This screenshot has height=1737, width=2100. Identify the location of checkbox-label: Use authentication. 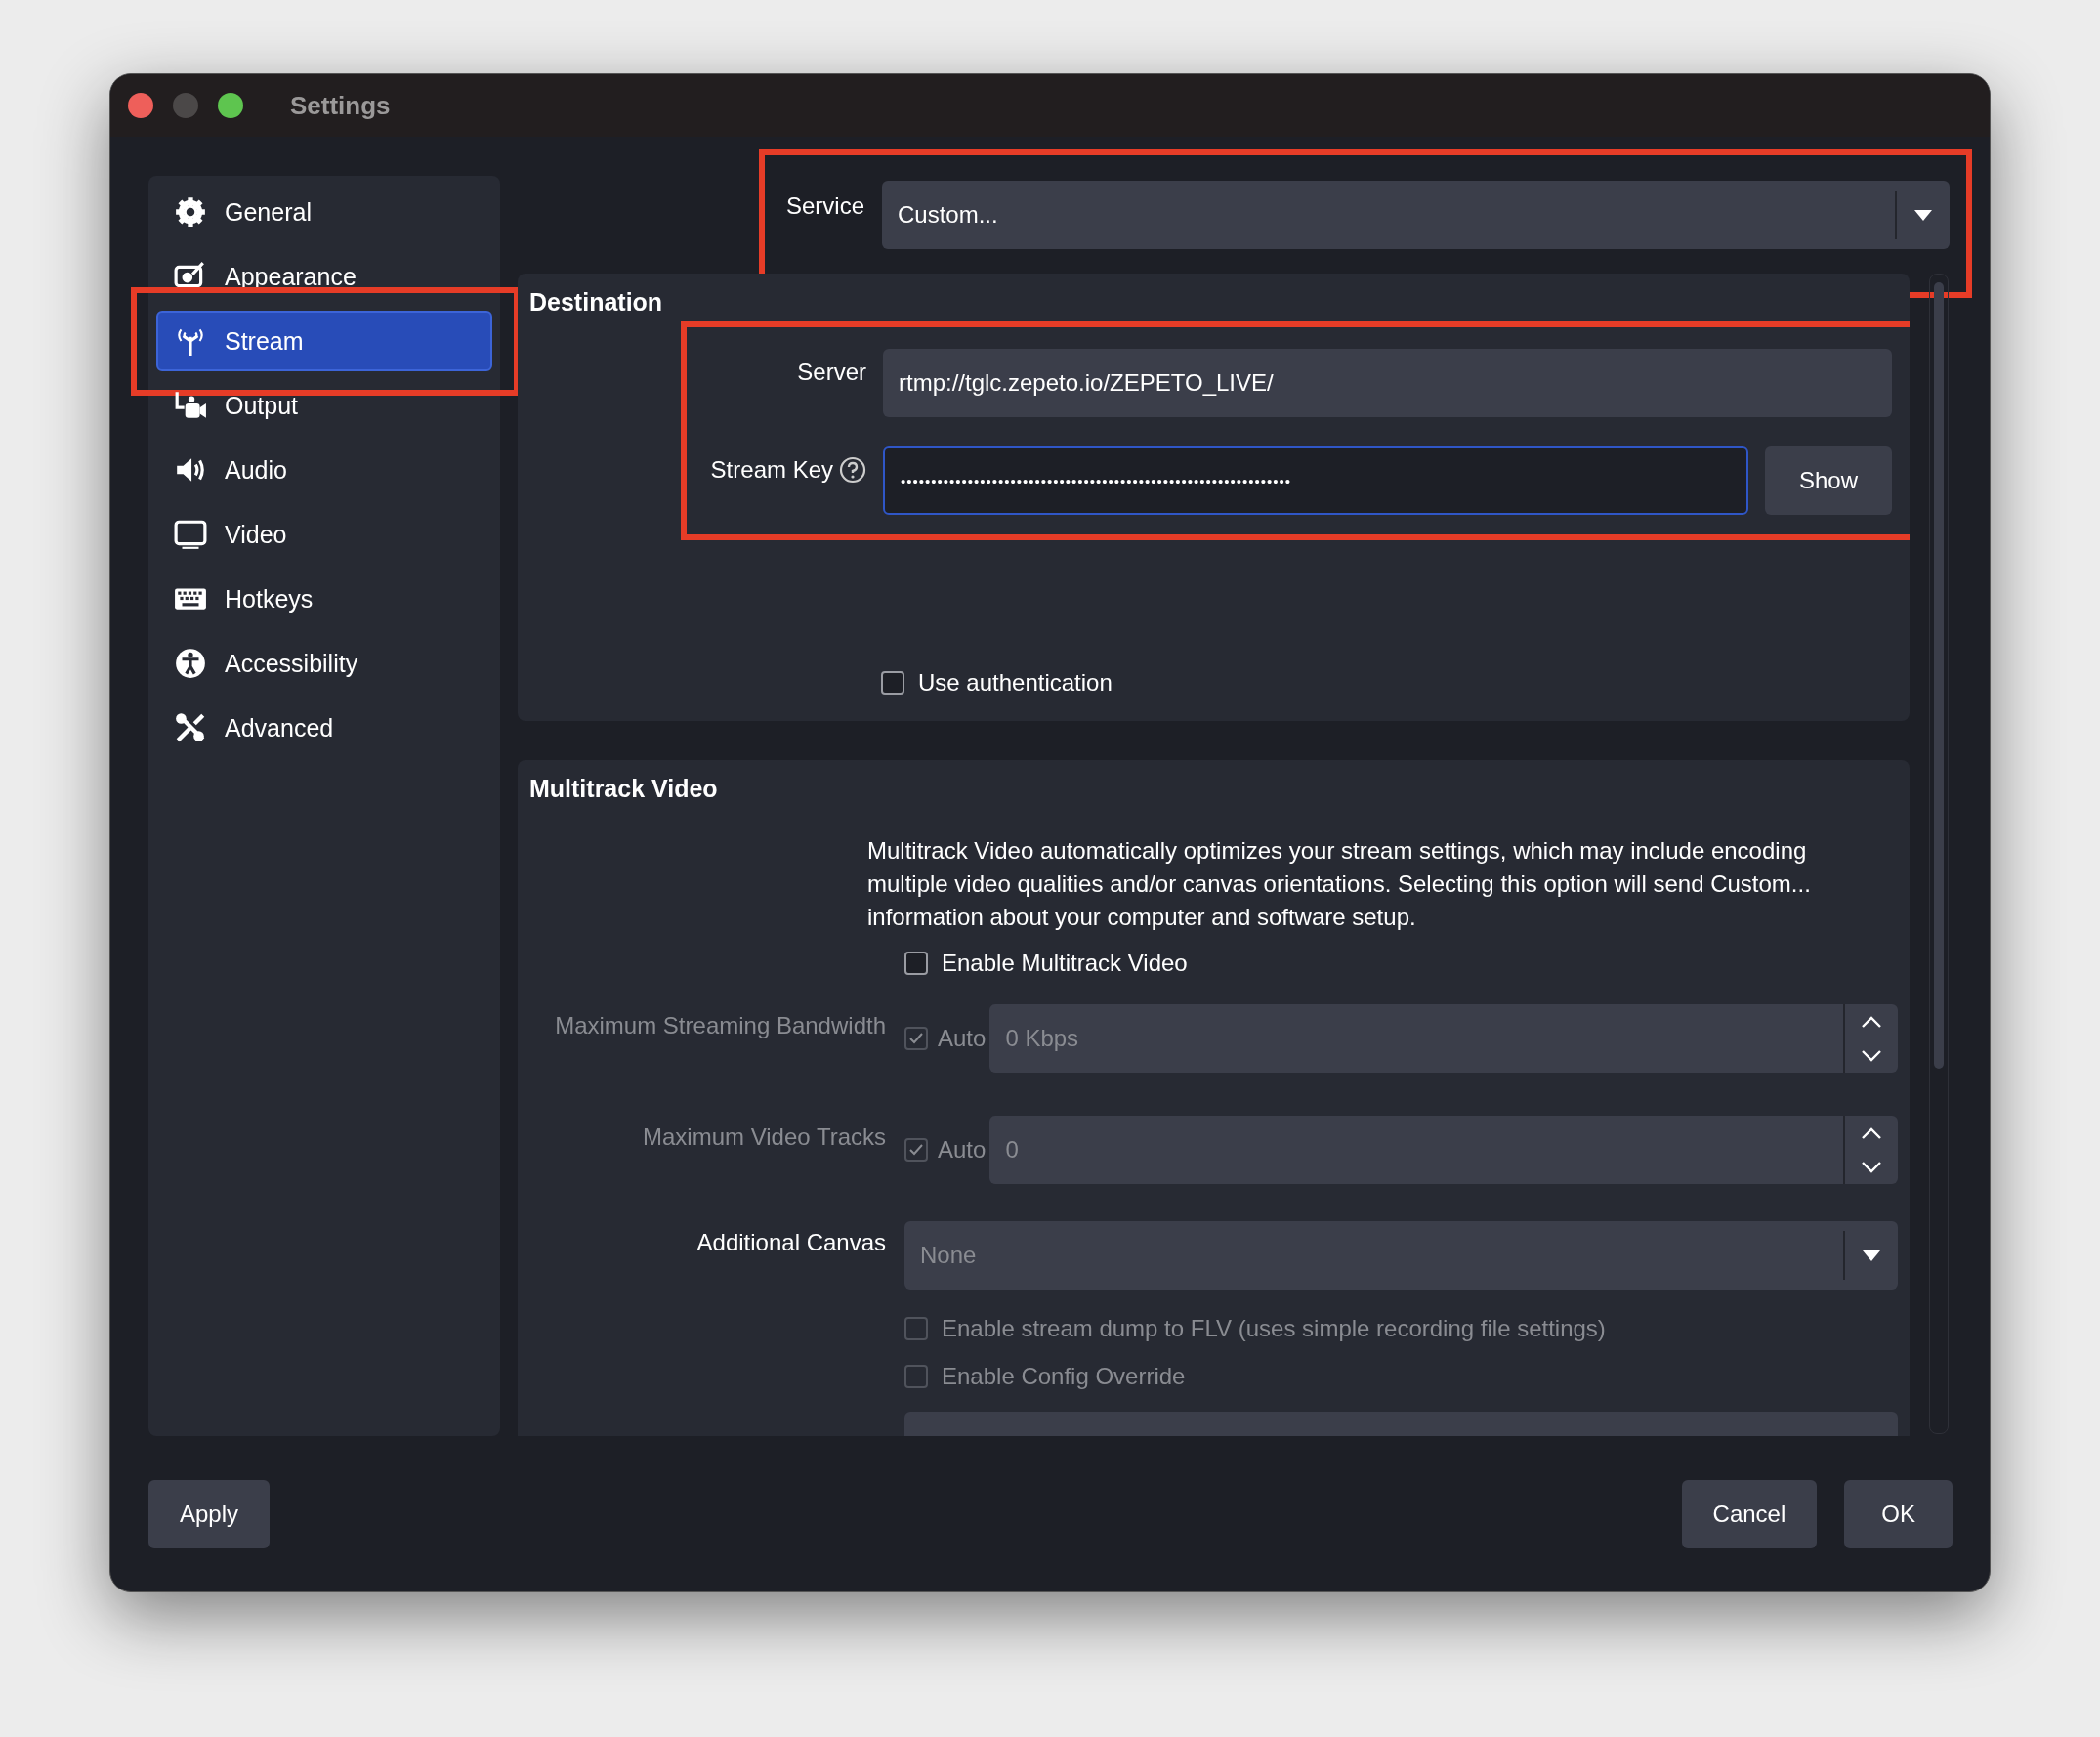
(1015, 683).